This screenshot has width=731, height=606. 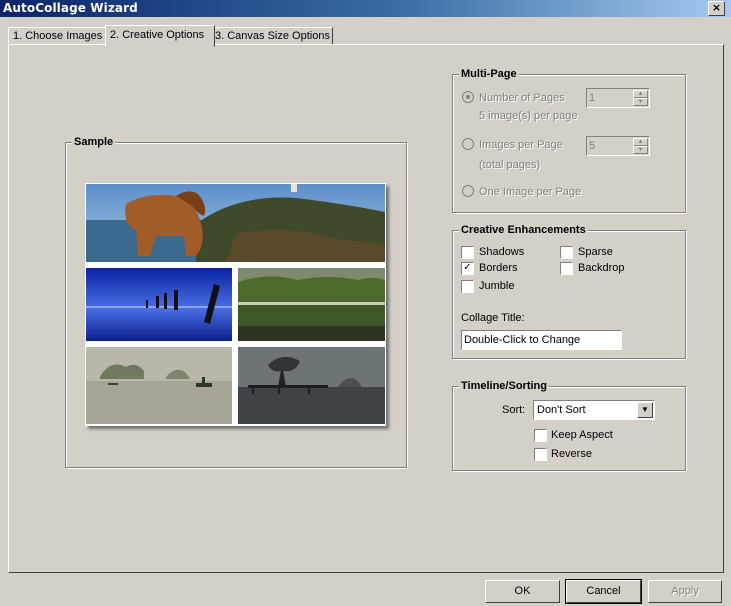 What do you see at coordinates (528, 116) in the screenshot?
I see `num-pages-sublabel: 5 image(s) per page` at bounding box center [528, 116].